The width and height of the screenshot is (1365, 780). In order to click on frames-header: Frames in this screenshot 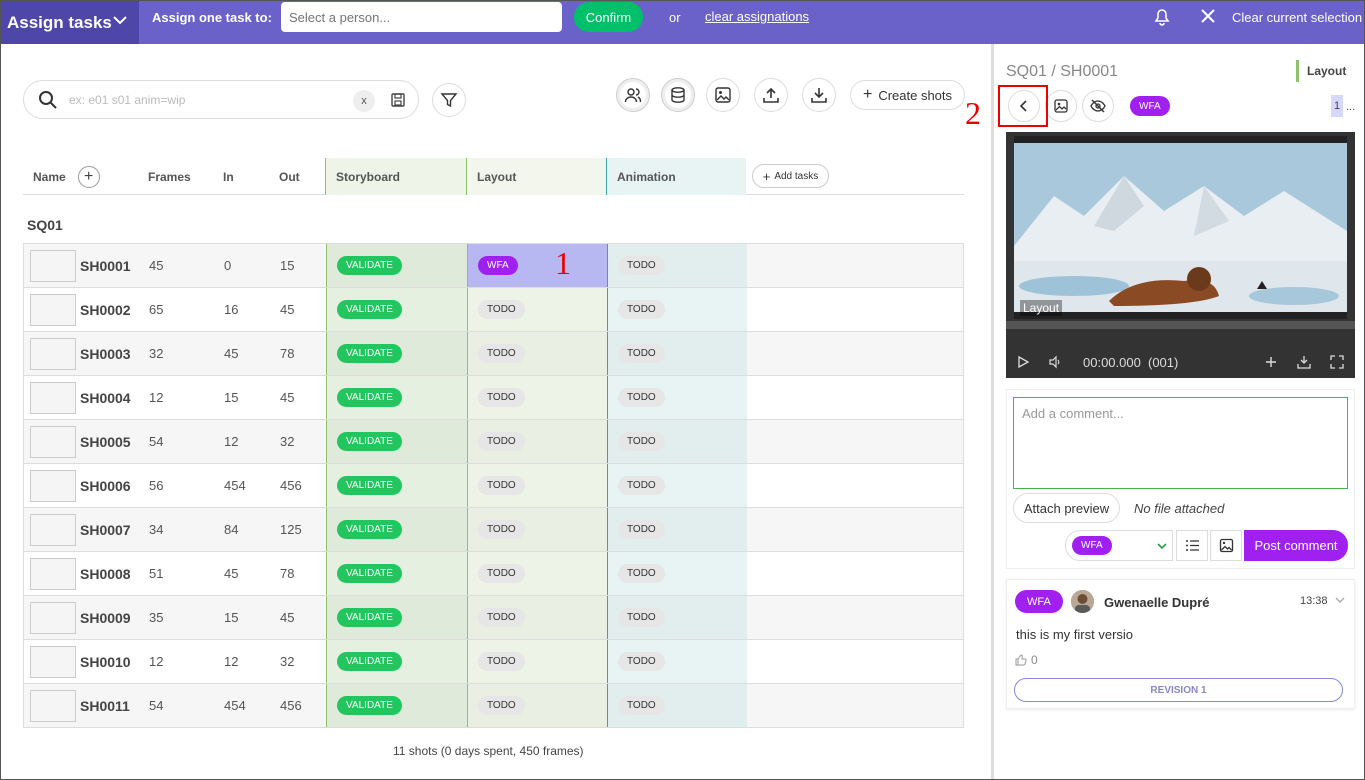, I will do `click(169, 176)`.